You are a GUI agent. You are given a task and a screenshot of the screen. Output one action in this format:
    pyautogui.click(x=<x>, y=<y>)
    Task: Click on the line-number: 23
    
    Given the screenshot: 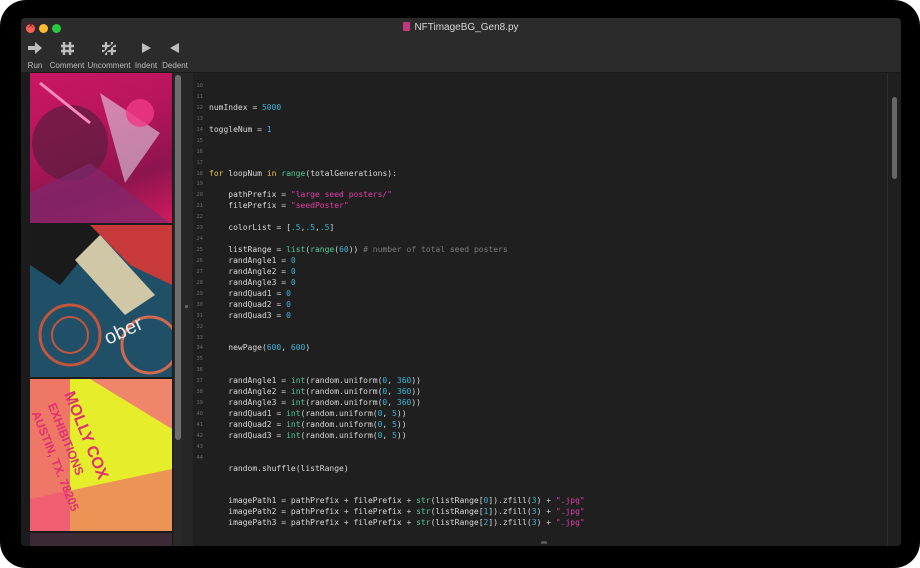 What is the action you would take?
    pyautogui.click(x=199, y=228)
    